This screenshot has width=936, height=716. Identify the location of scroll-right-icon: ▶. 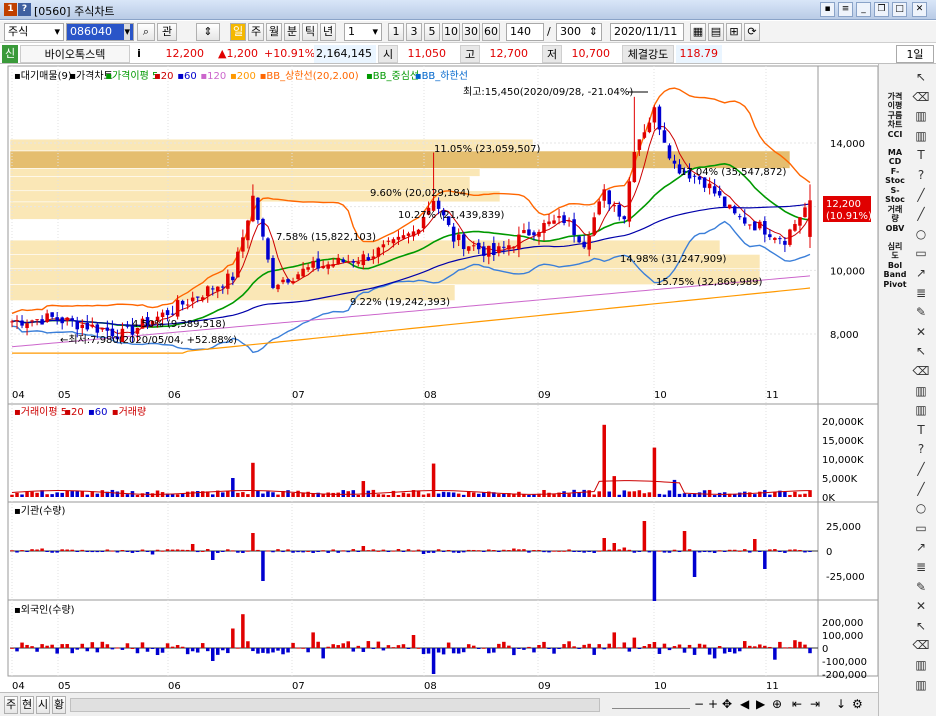
(760, 704).